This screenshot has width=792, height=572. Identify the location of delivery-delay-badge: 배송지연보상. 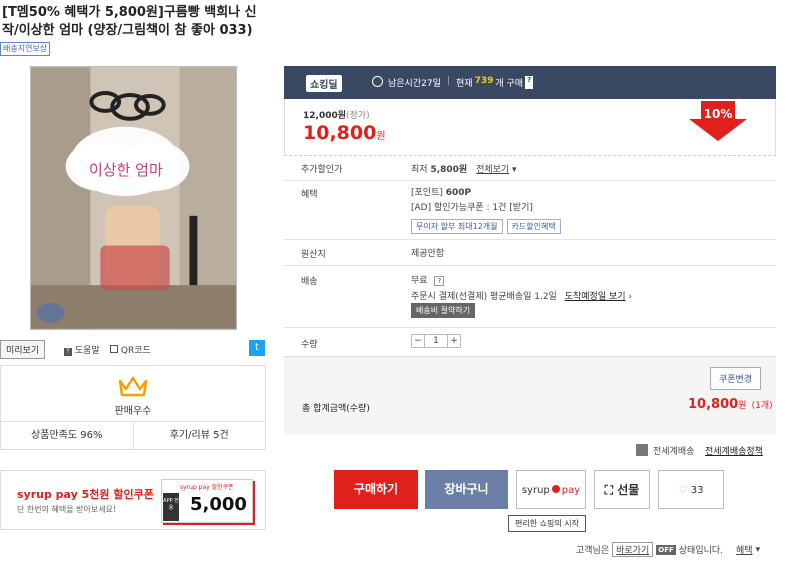
(25, 49).